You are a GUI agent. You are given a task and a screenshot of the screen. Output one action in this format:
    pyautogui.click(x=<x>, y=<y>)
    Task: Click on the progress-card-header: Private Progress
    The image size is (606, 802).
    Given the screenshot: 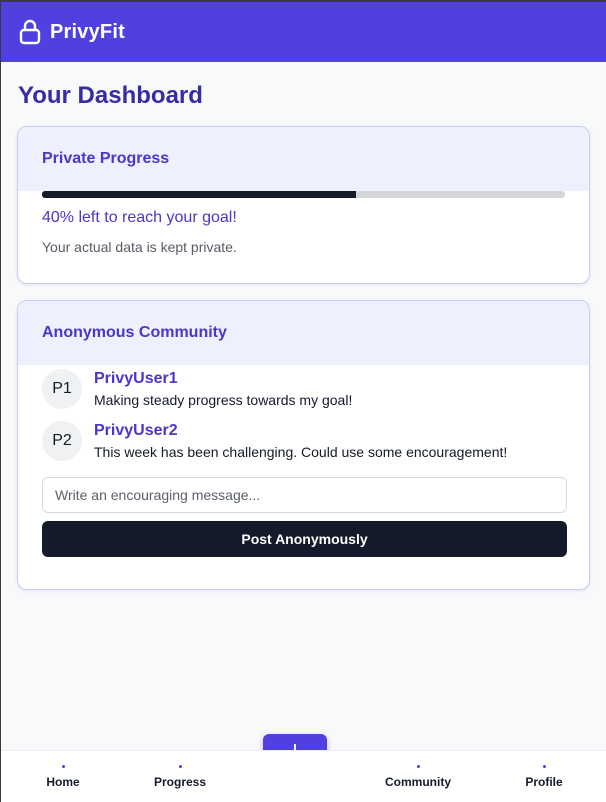 What is the action you would take?
    pyautogui.click(x=303, y=159)
    